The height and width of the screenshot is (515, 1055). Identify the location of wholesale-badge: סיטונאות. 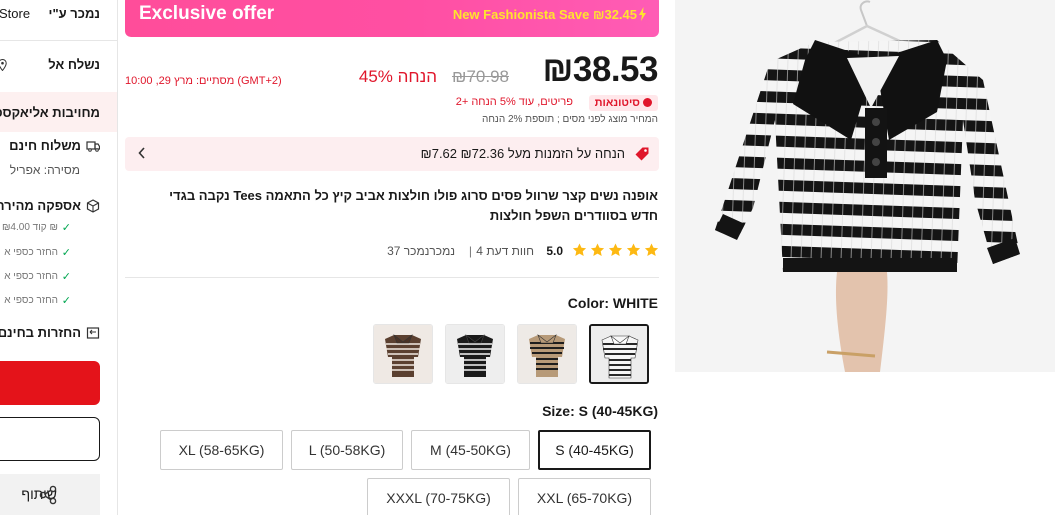
(623, 103).